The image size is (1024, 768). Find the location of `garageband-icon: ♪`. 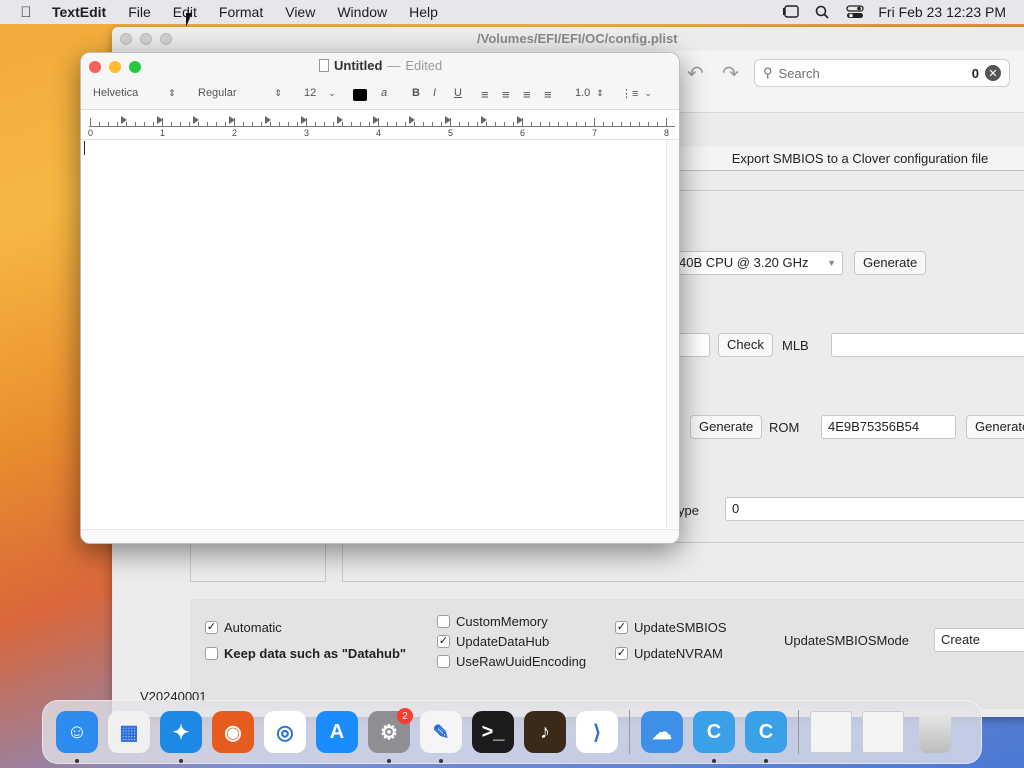

garageband-icon: ♪ is located at coordinates (545, 732).